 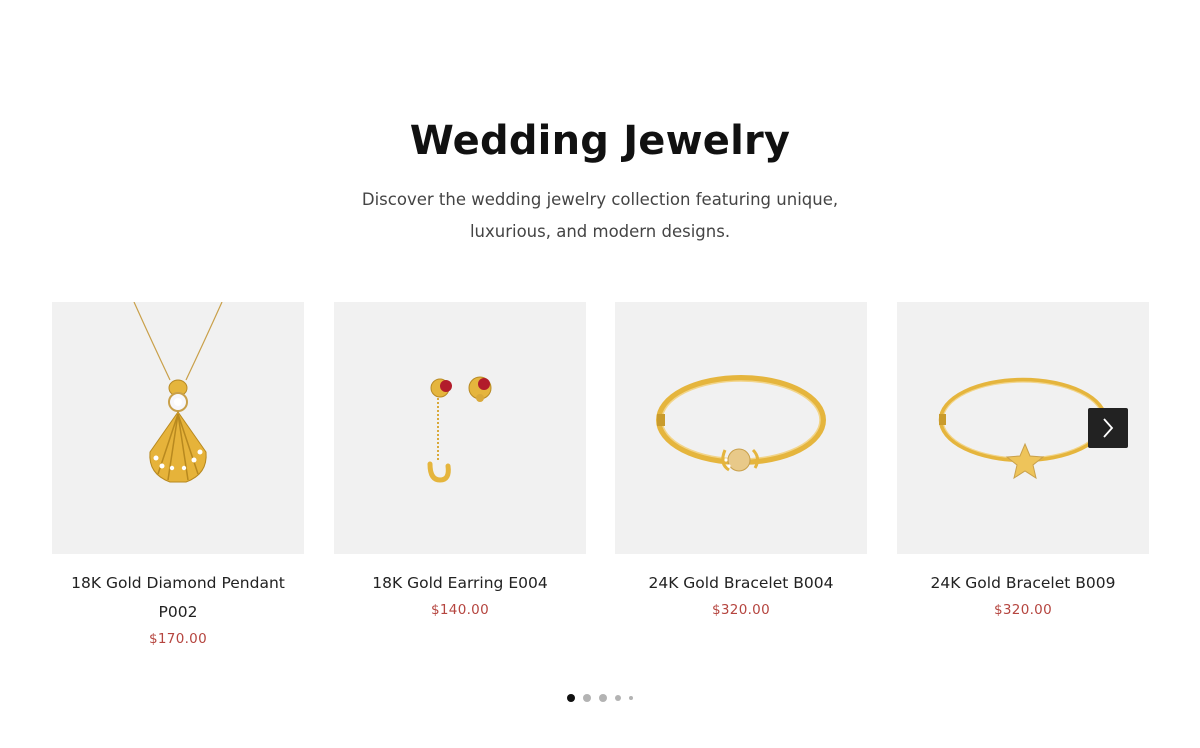 I want to click on section-title: Wedding Jewelry, so click(x=600, y=141).